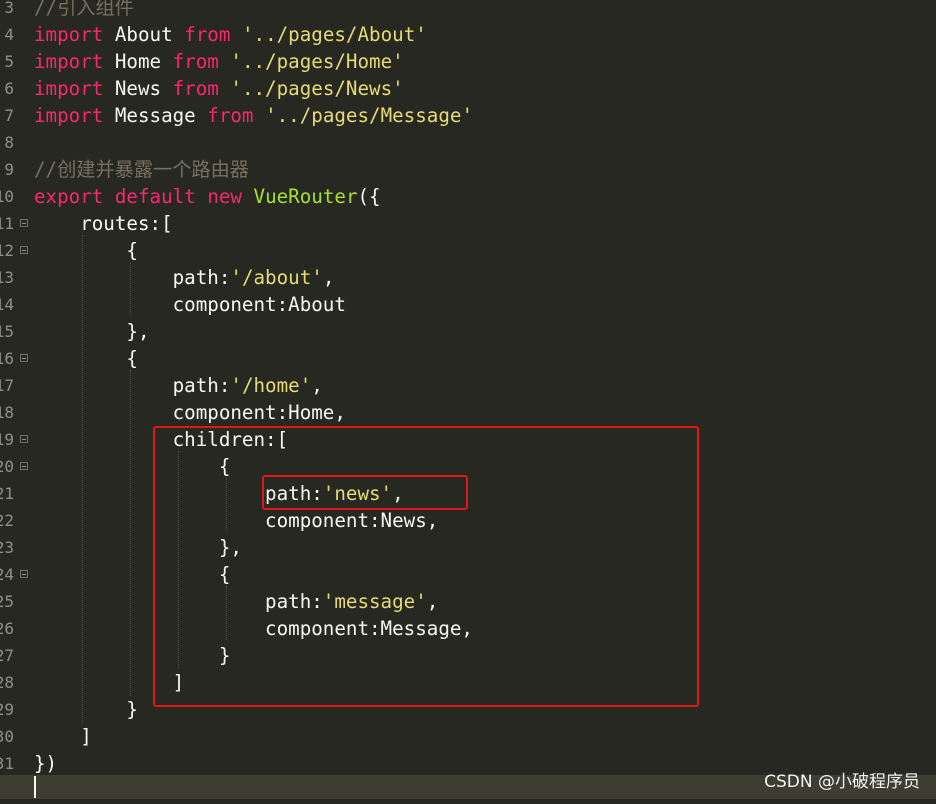  What do you see at coordinates (224, 196) in the screenshot?
I see `code-token: new` at bounding box center [224, 196].